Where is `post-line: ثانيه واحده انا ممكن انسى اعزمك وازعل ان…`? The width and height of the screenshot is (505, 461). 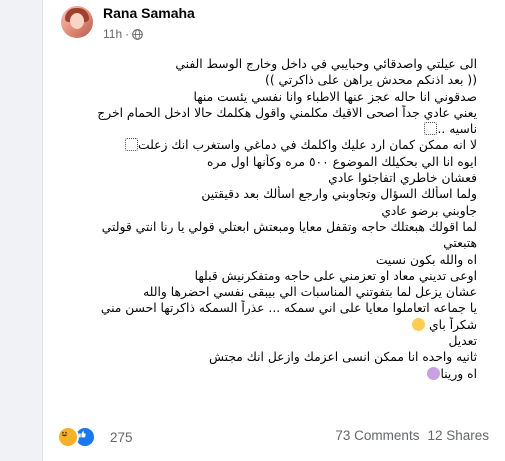
post-line: ثانيه واحده انا ممكن انسى اعزمك وازعل ان… is located at coordinates (342, 357).